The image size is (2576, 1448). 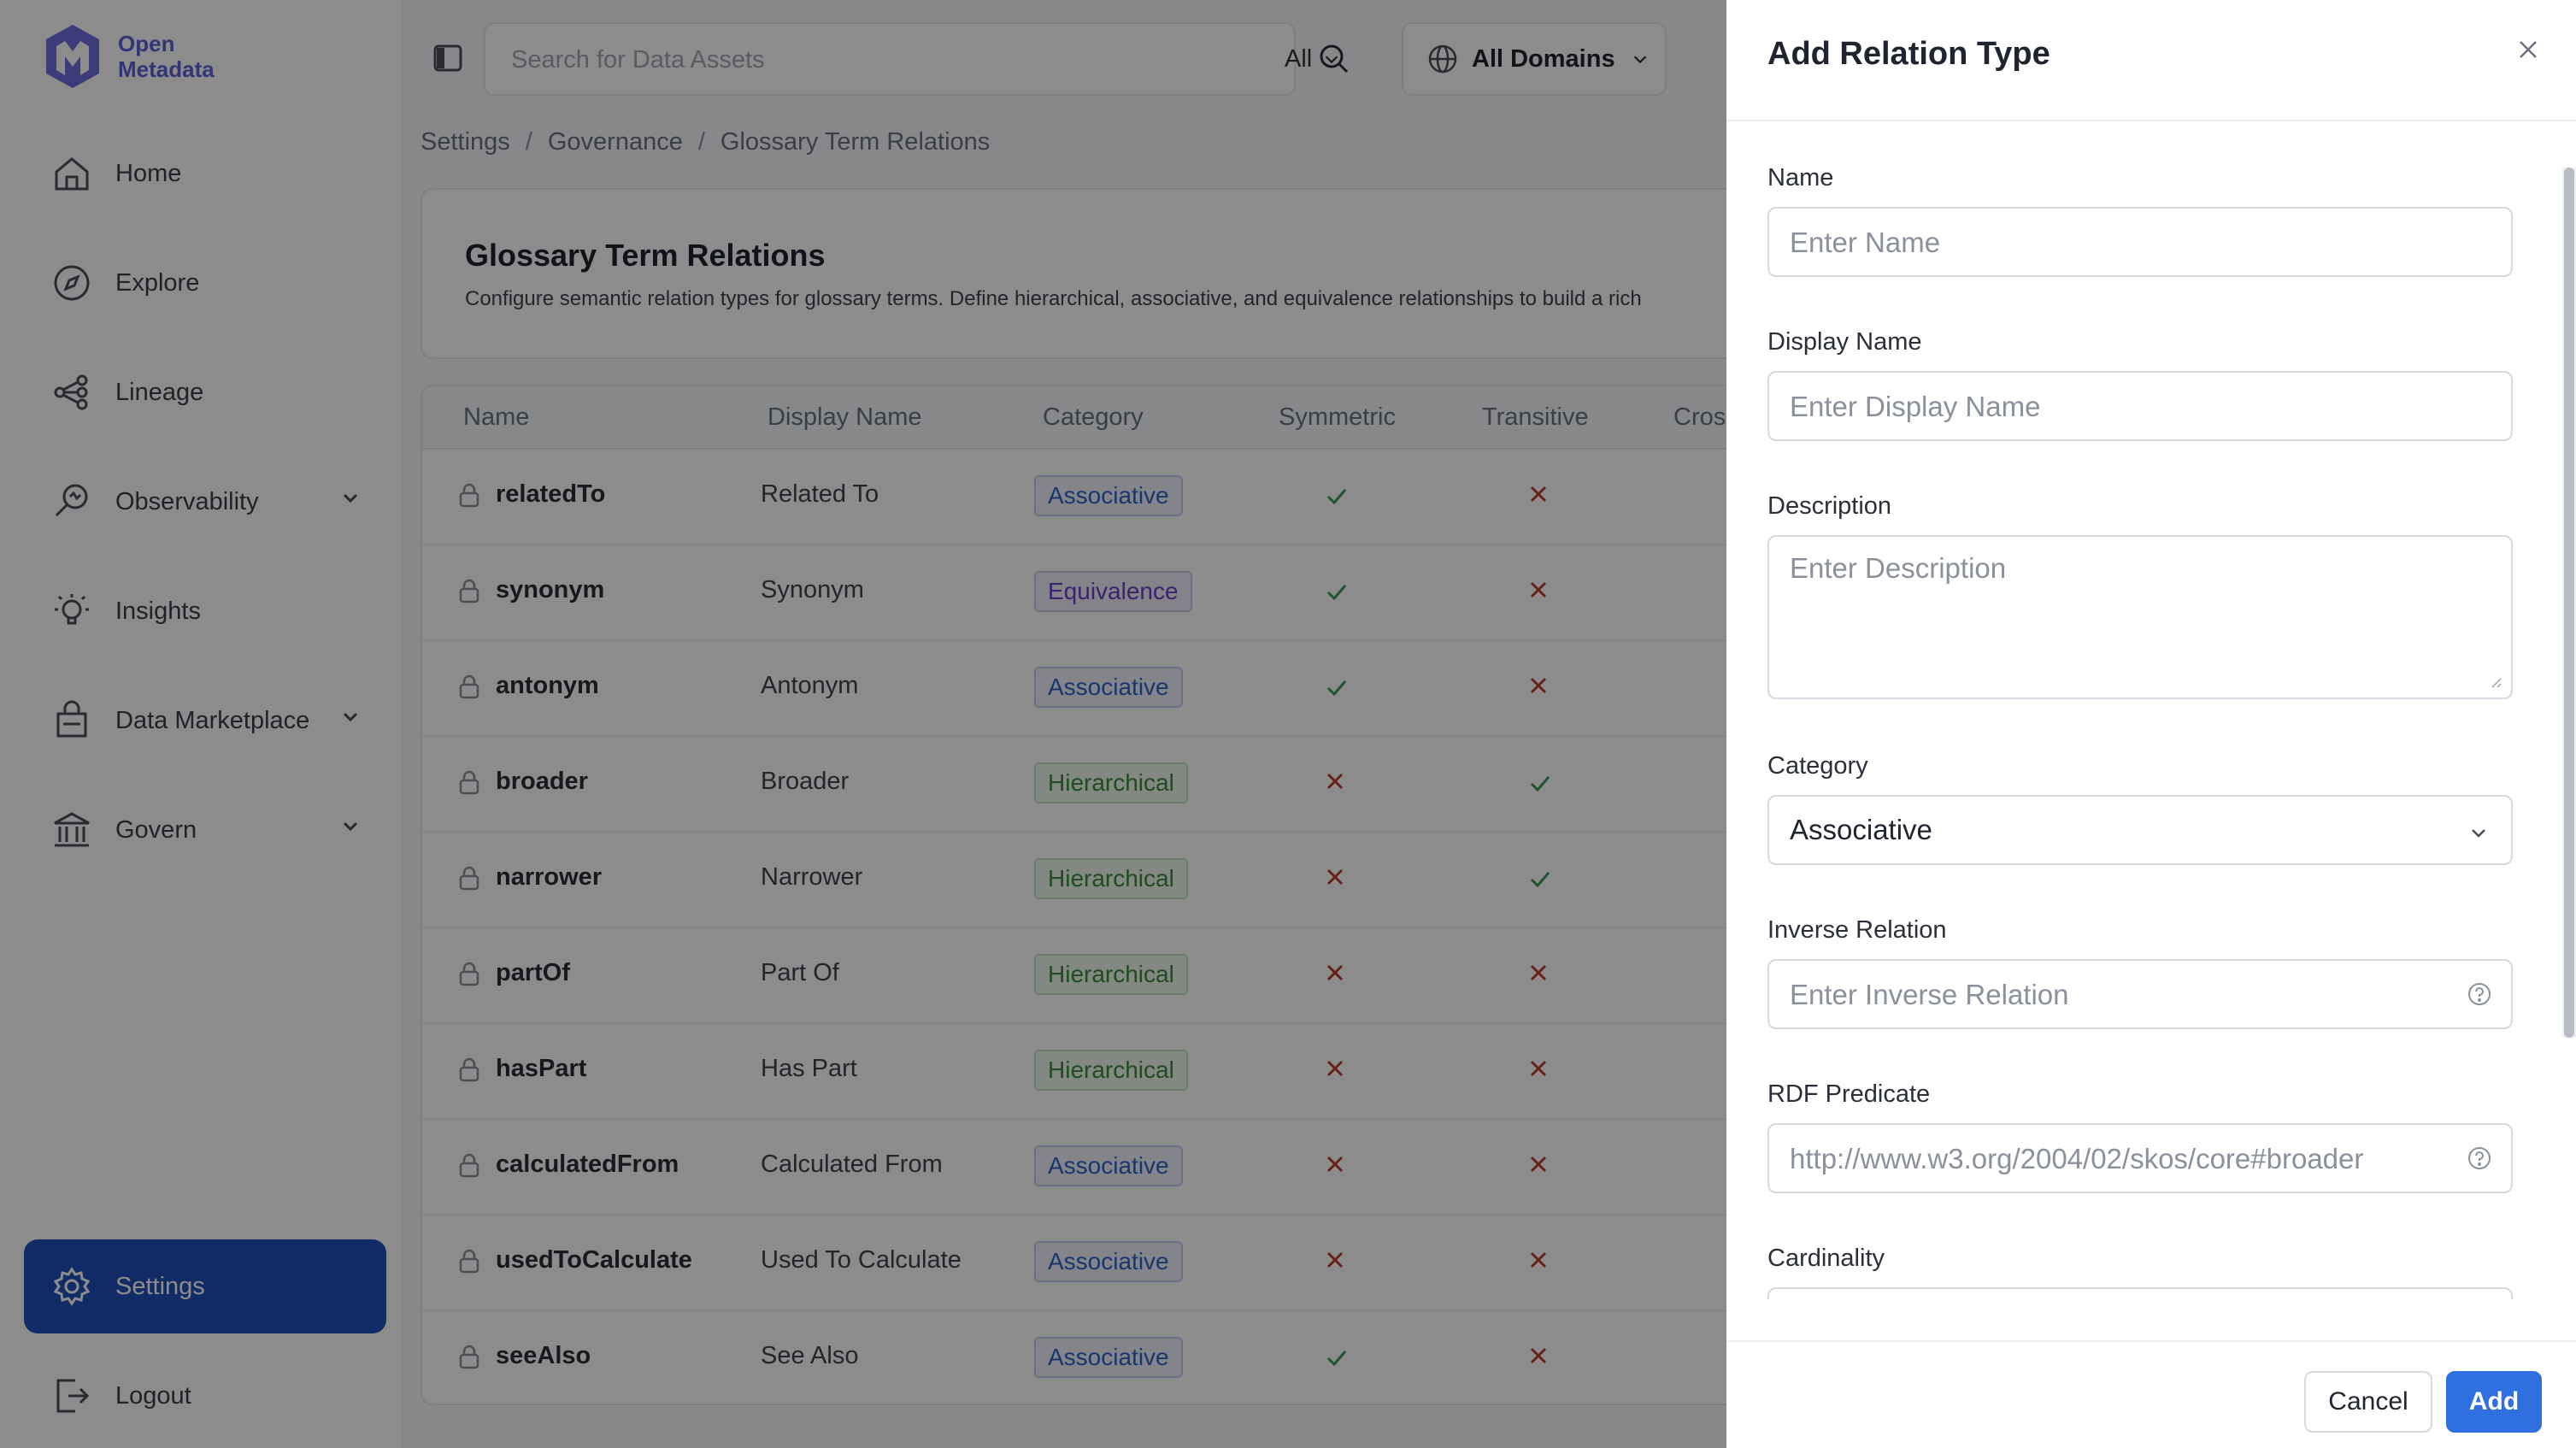 I want to click on name-input, so click(x=2123, y=243).